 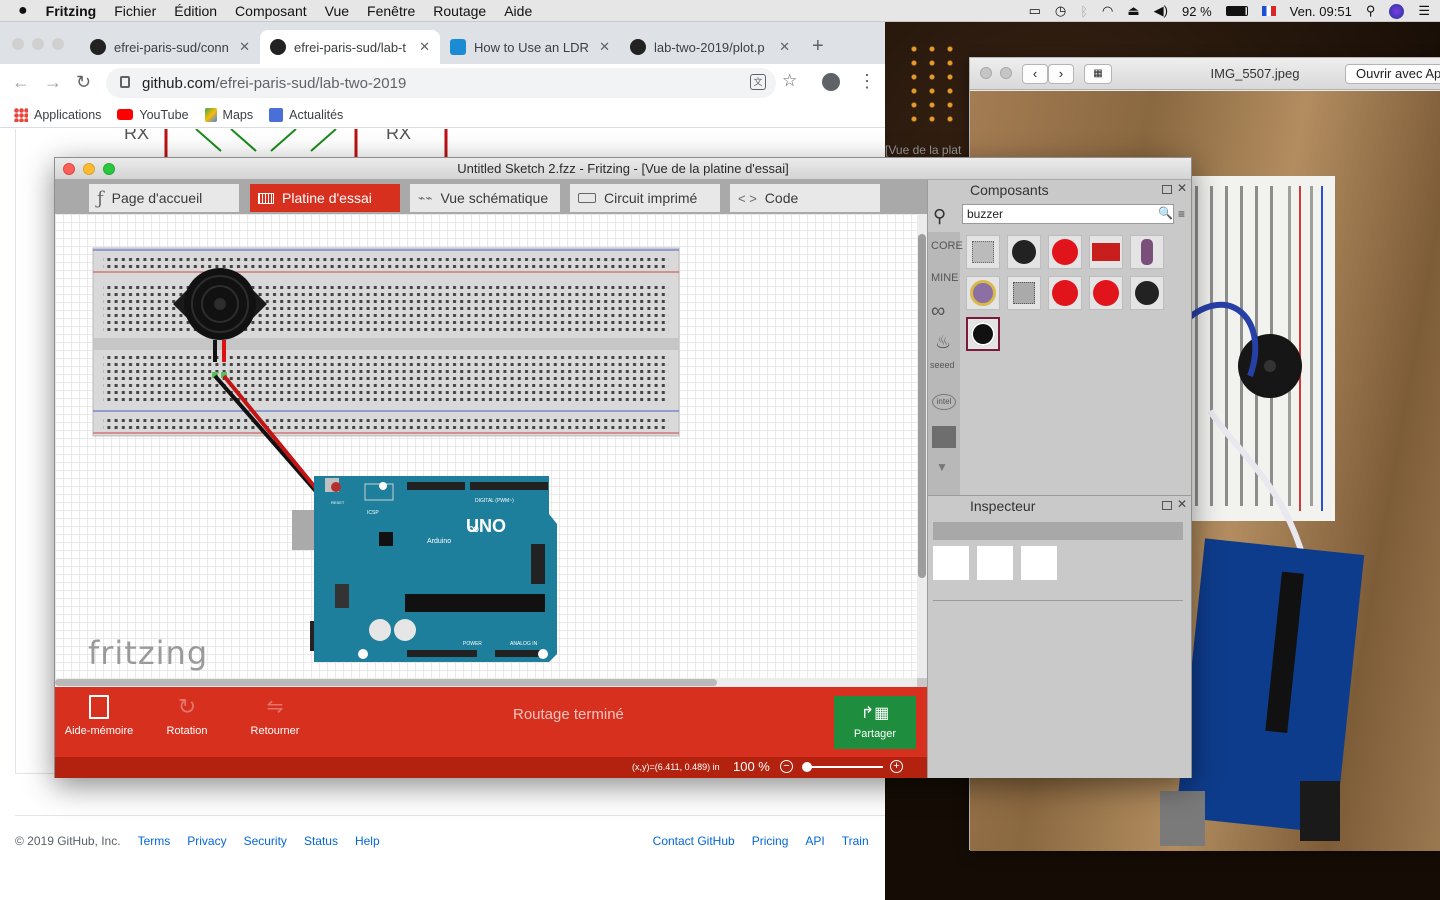 What do you see at coordinates (942, 365) in the screenshot?
I see `seeed-bin-icon: seeed` at bounding box center [942, 365].